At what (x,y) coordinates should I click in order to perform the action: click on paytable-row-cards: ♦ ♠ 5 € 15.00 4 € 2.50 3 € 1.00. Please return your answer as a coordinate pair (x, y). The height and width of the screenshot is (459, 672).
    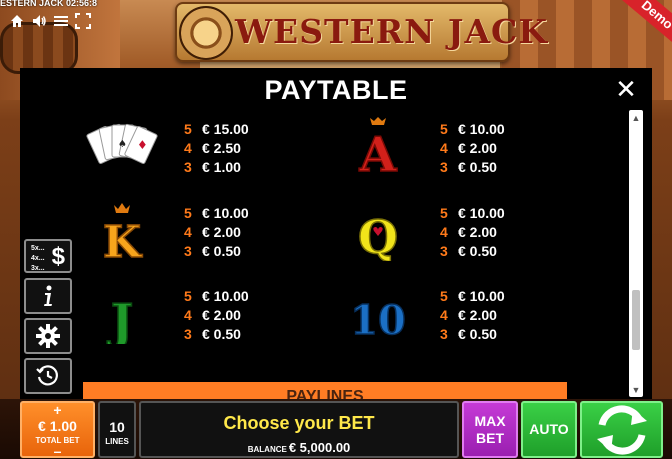
    Looking at the image, I should click on (222, 147).